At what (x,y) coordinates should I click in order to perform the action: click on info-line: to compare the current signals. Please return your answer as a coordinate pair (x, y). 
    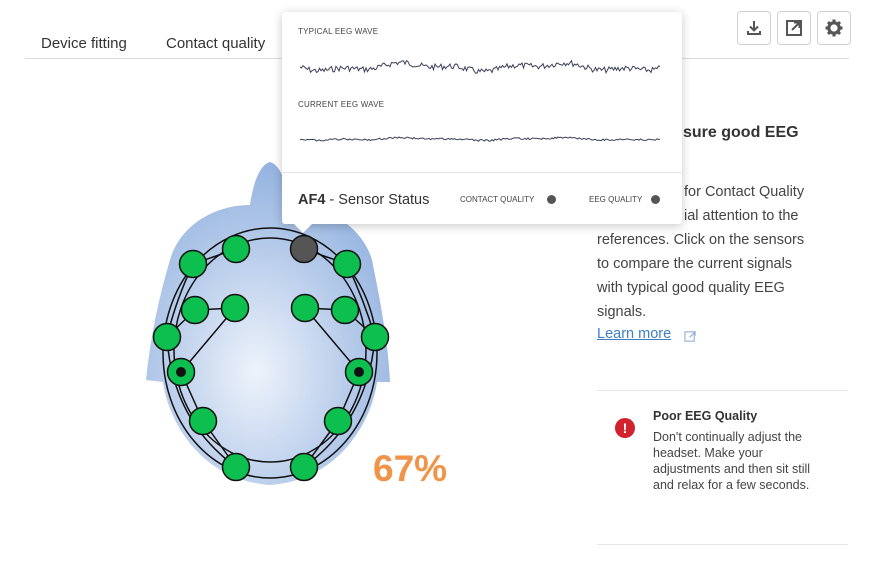
    Looking at the image, I should click on (695, 264).